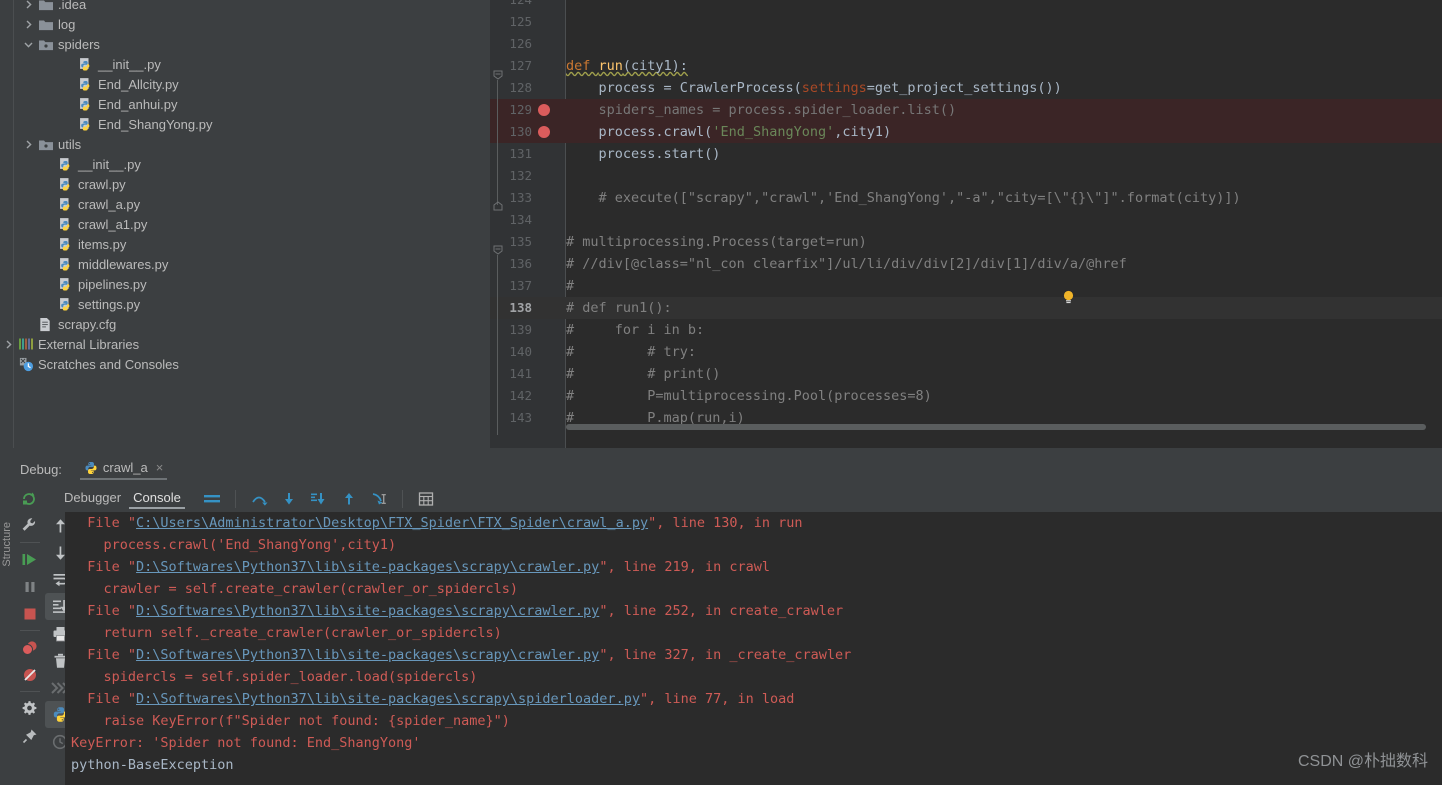 The image size is (1442, 785). Describe the element at coordinates (160, 467) in the screenshot. I see `close-icon: ×` at that location.